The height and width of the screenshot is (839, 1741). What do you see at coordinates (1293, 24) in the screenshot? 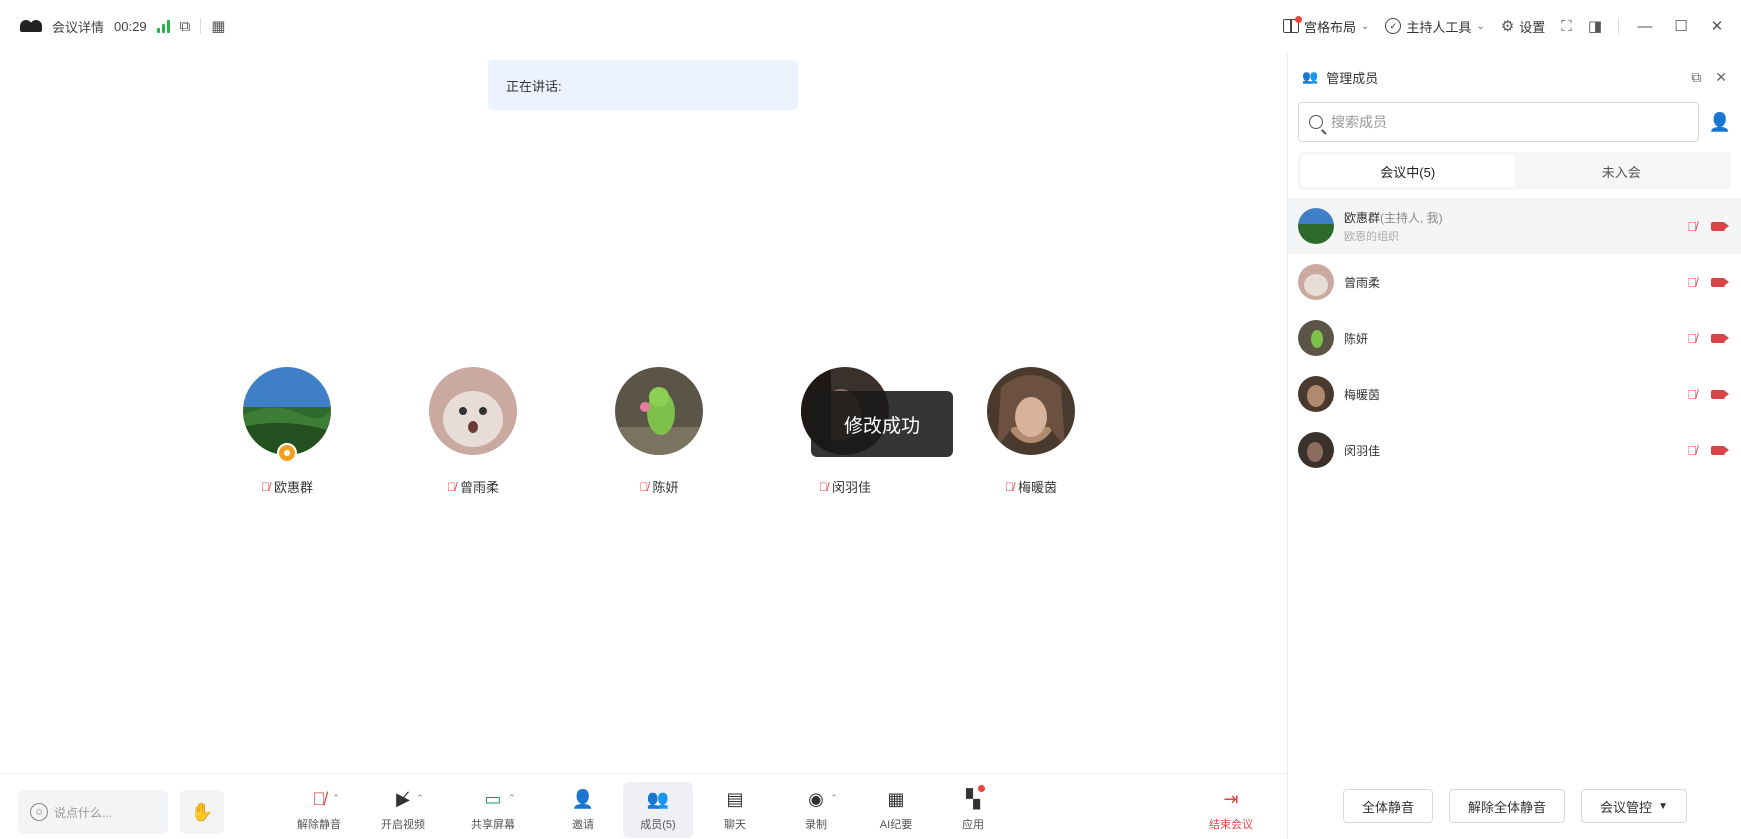
I see `grid-layout-icon` at bounding box center [1293, 24].